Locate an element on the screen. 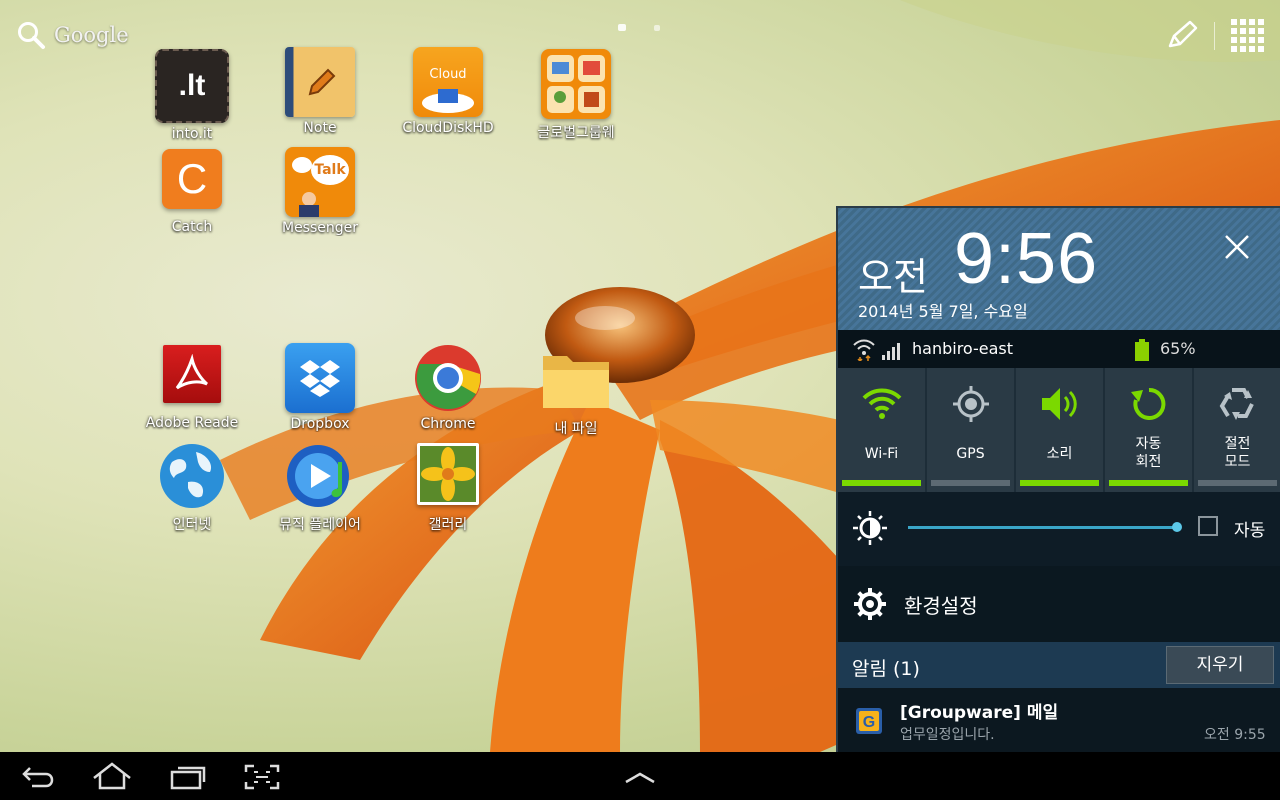  page-indicator is located at coordinates (657, 28).